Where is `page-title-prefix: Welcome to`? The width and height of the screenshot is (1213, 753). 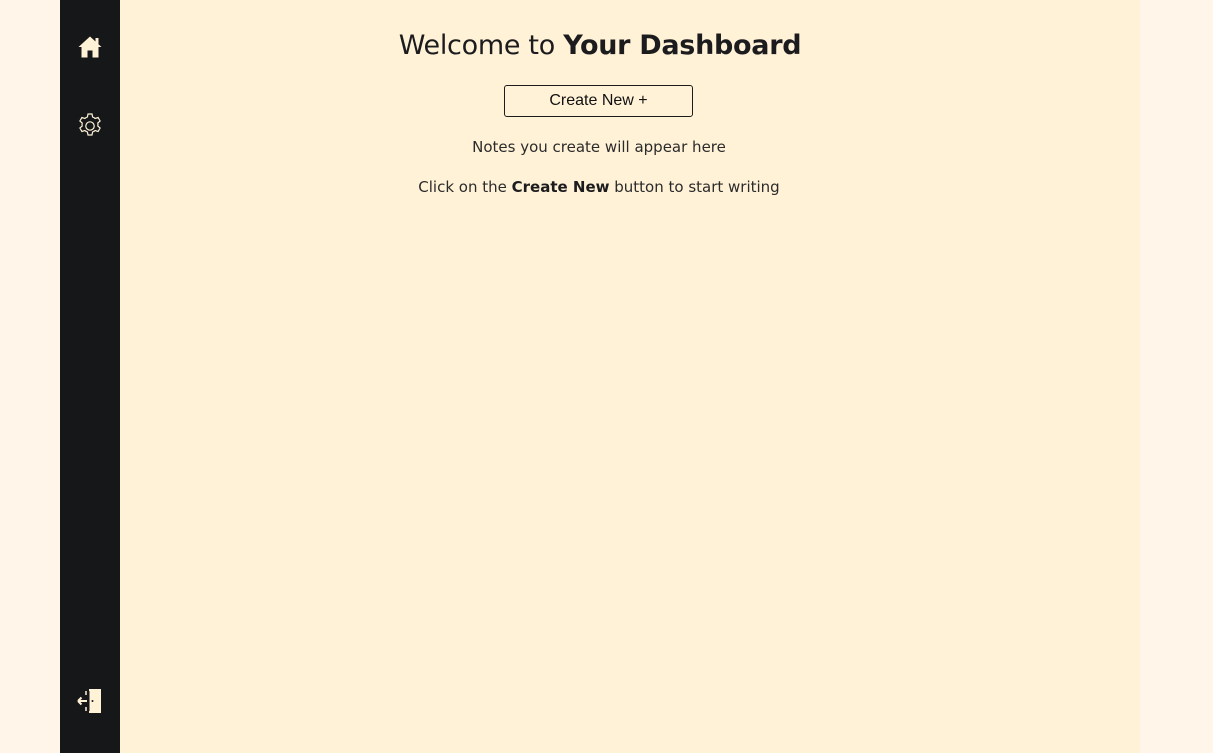 page-title-prefix: Welcome to is located at coordinates (481, 45).